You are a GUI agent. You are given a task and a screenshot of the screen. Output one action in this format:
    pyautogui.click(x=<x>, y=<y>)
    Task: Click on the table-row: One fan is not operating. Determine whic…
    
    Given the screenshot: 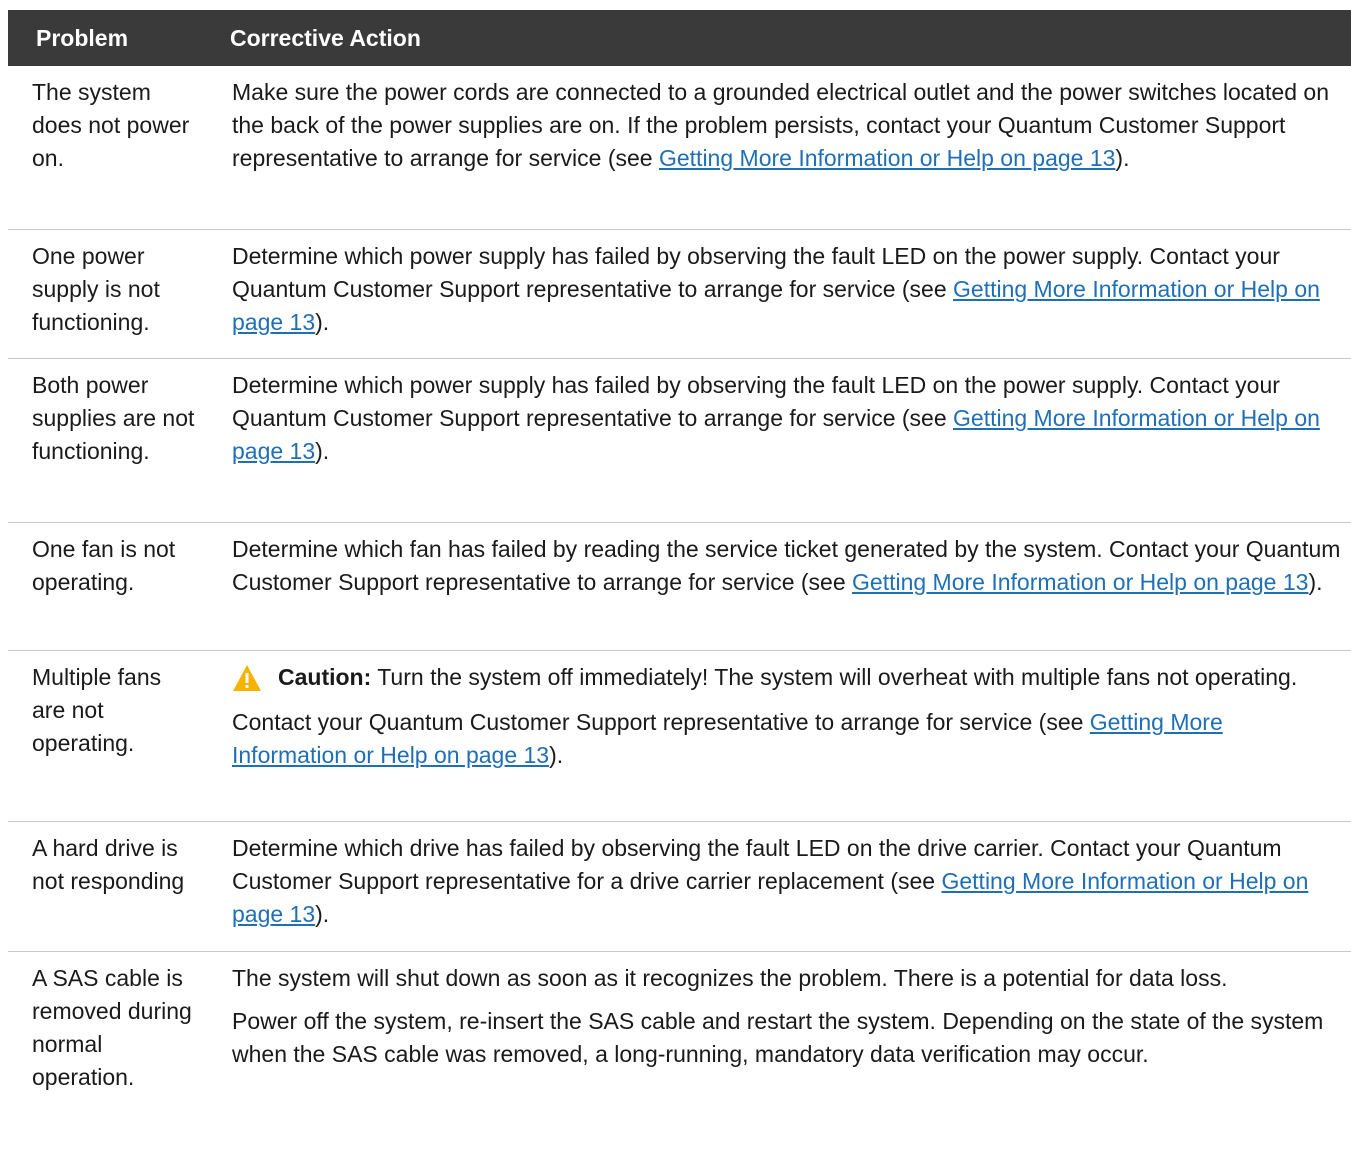 What is the action you would take?
    pyautogui.click(x=679, y=587)
    